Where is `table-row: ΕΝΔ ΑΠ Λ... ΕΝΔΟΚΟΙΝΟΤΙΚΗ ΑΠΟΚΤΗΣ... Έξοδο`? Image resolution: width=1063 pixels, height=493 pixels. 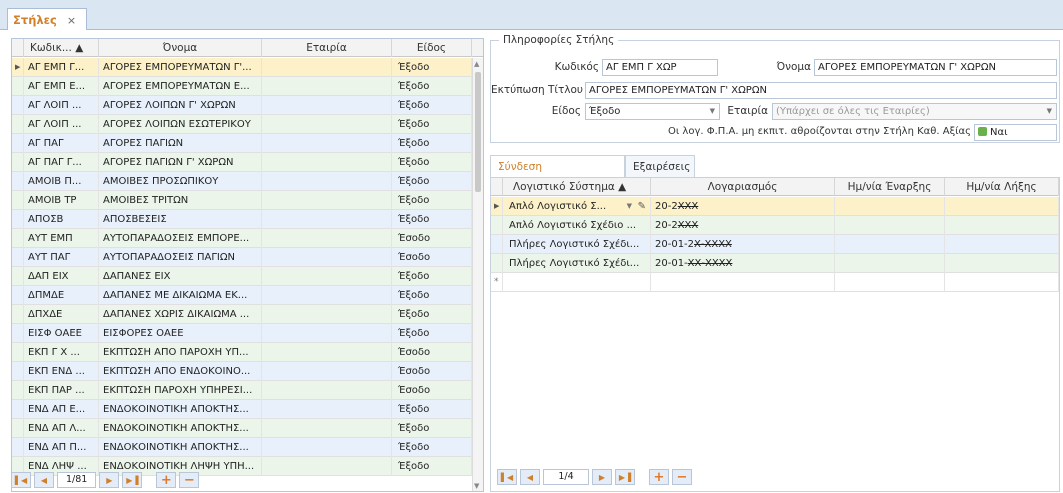
table-row: ΕΝΔ ΑΠ Λ... ΕΝΔΟΚΟΙΝΟΤΙΚΗ ΑΠΟΚΤΗΣ... Έξοδο is located at coordinates (242, 428).